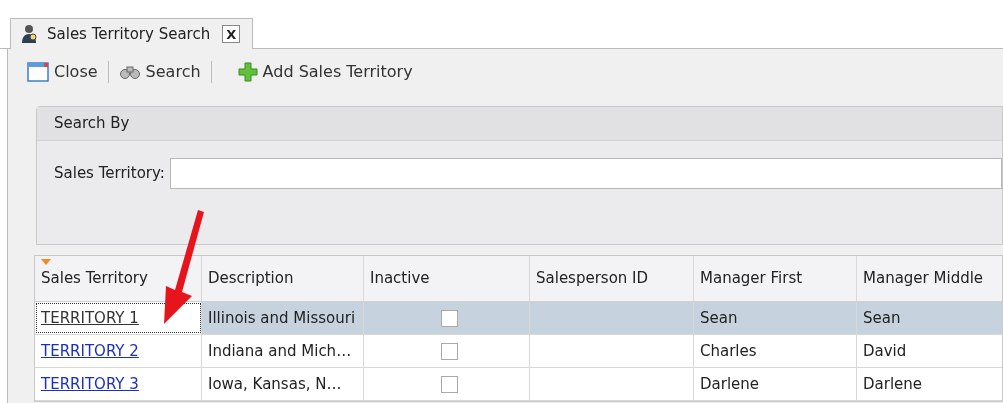 Image resolution: width=1003 pixels, height=403 pixels. Describe the element at coordinates (38, 72) in the screenshot. I see `window-icon` at that location.